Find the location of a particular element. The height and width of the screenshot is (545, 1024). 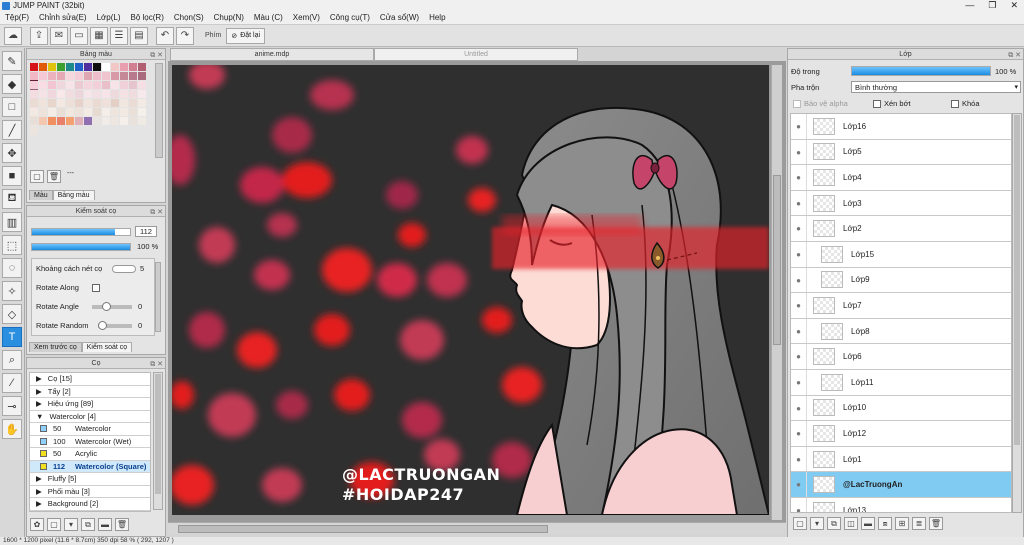

layer-row: ● Lớp7 is located at coordinates (901, 306).